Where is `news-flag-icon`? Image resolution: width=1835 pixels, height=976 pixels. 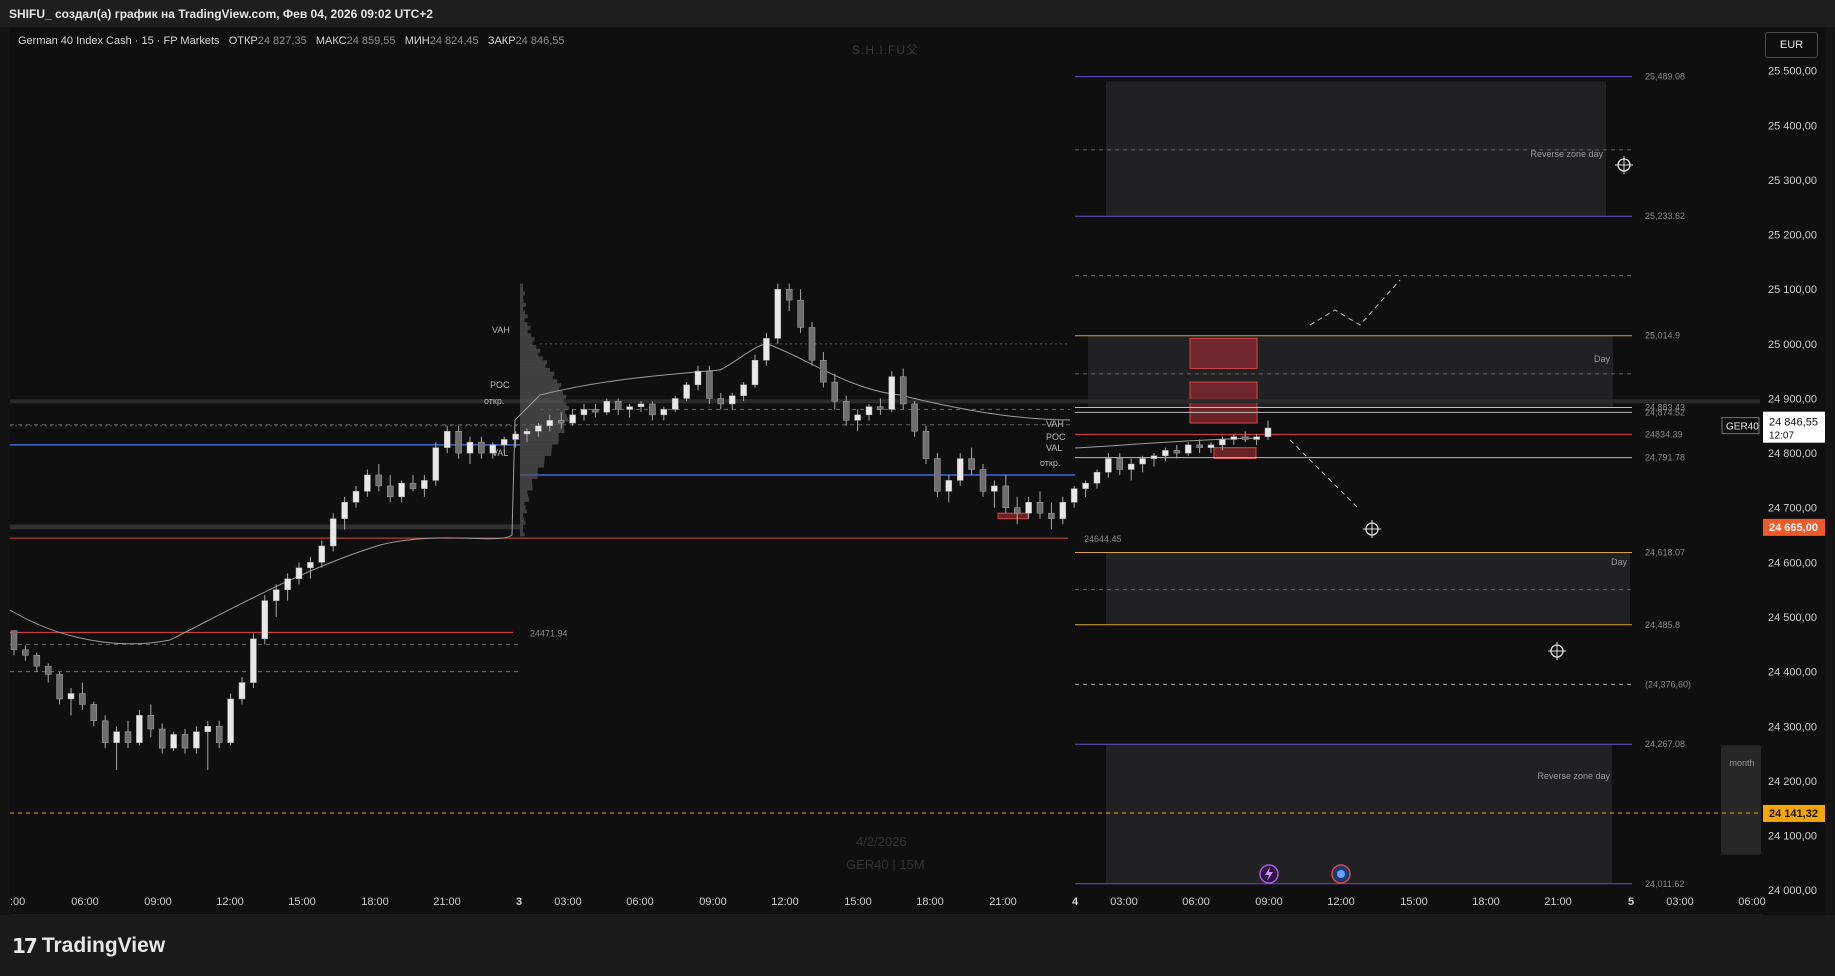
news-flag-icon is located at coordinates (1341, 874).